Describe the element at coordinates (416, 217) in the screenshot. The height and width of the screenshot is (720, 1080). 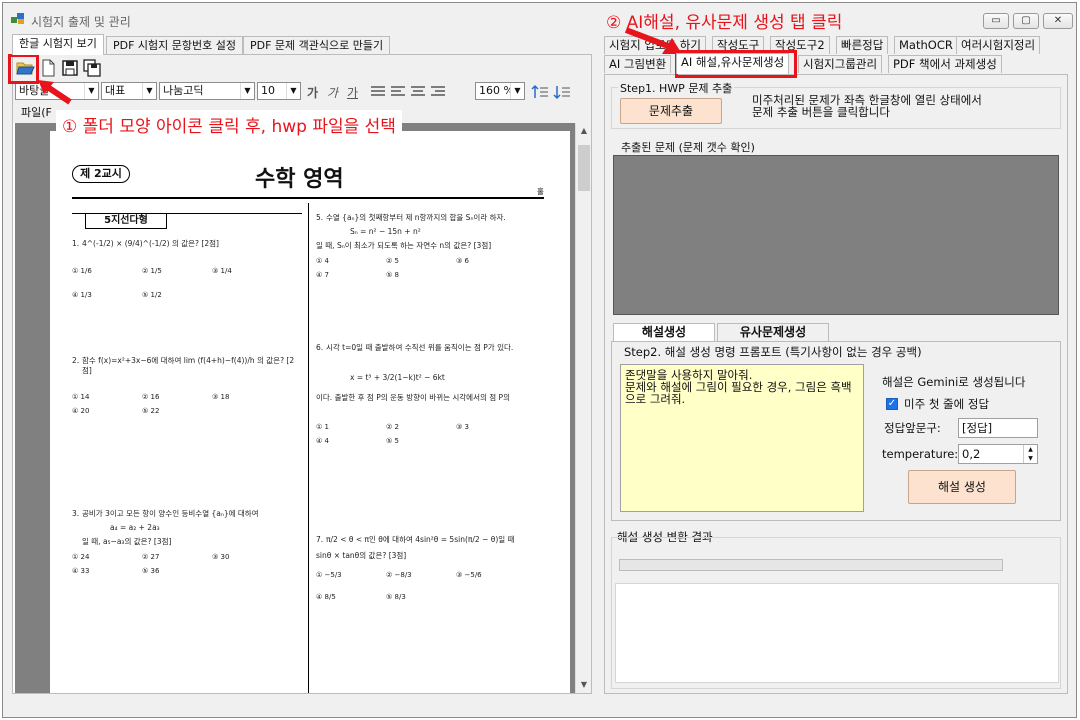
I see `question-5-text: 수열 {aₙ}의 첫째항부터 제 n항까지의 합을 Sₙ이라 하자.` at that location.